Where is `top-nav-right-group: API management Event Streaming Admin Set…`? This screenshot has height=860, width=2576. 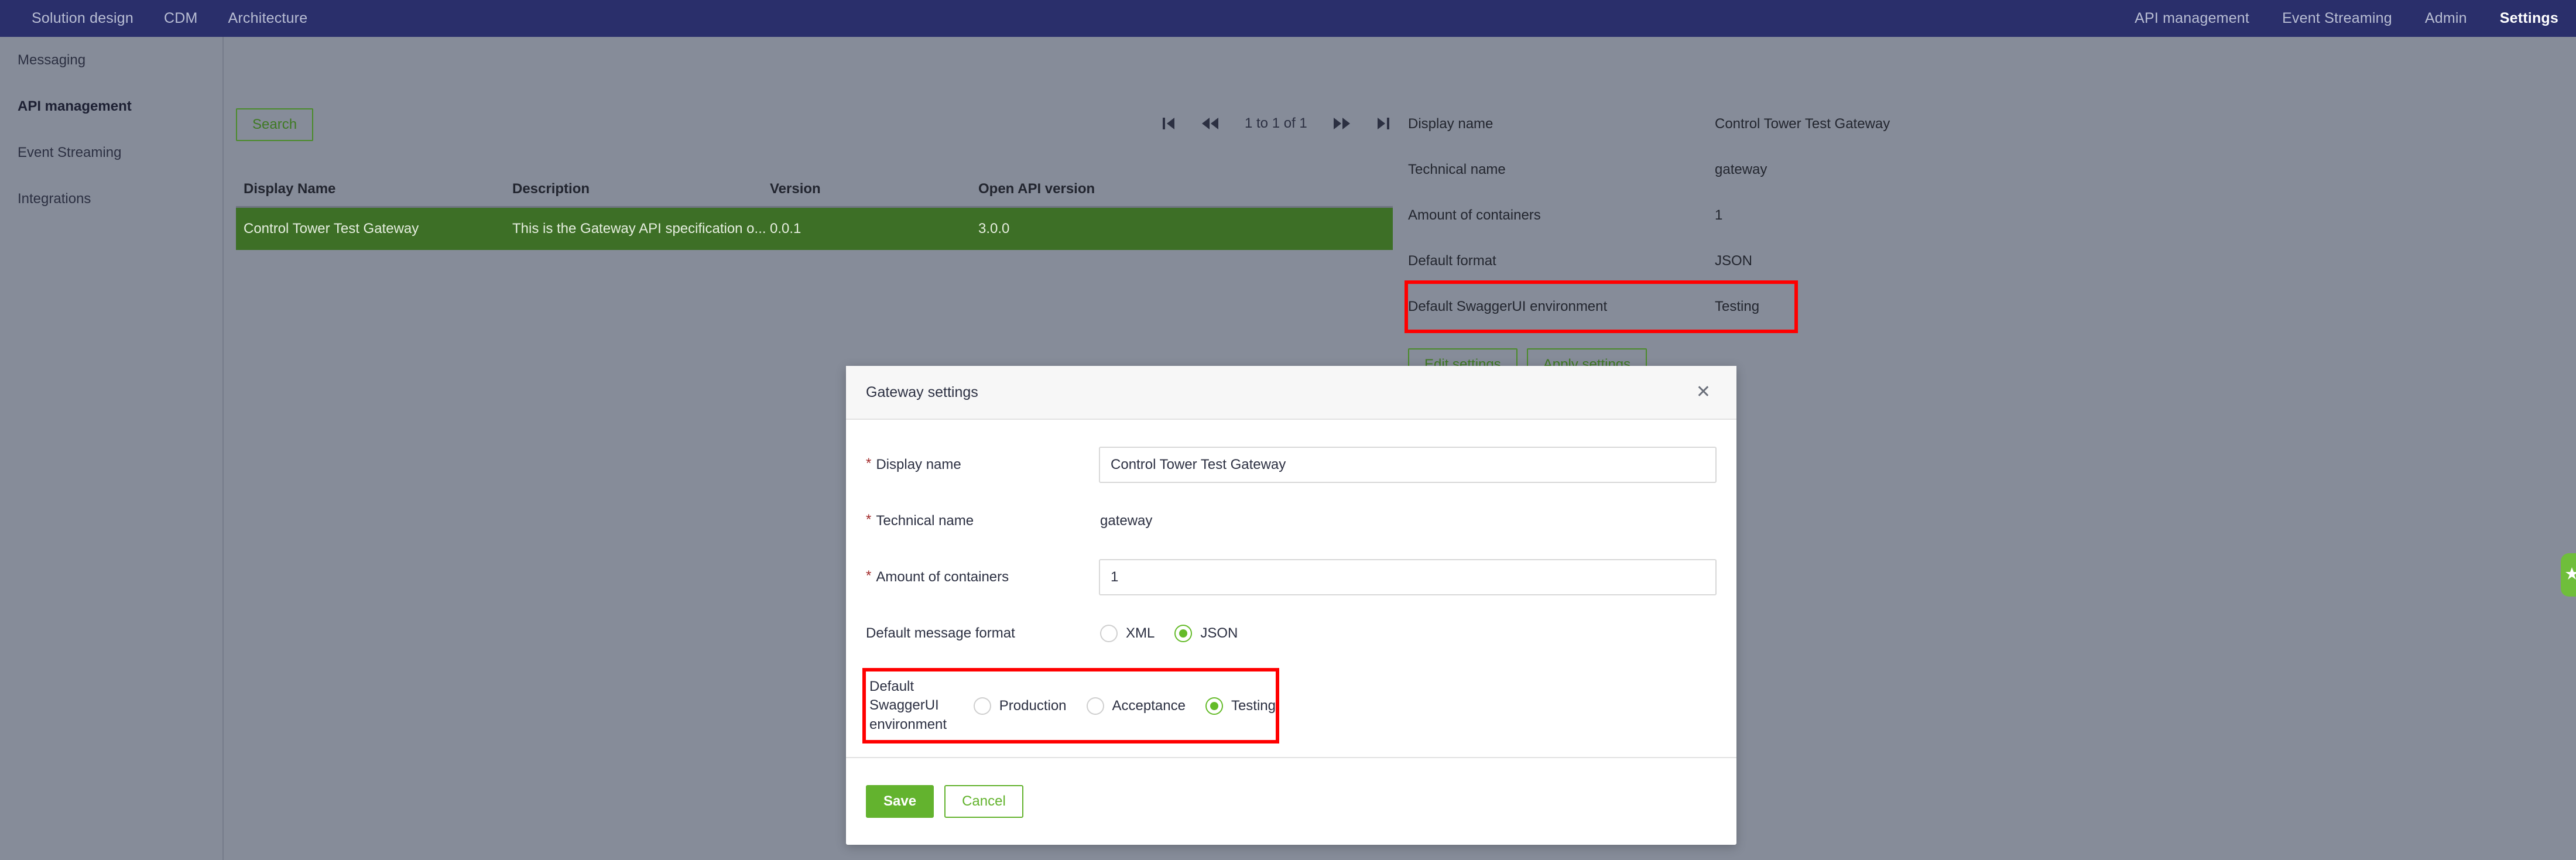
top-nav-right-group: API management Event Streaming Admin Set… is located at coordinates (2347, 18).